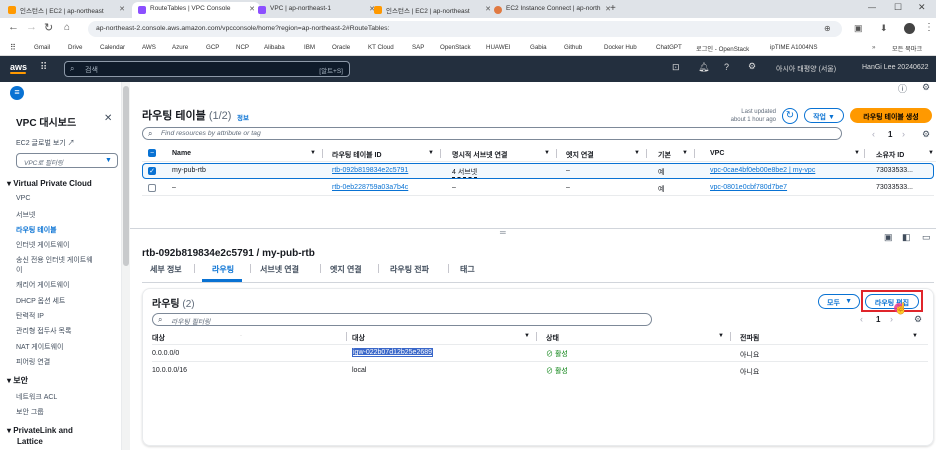 Image resolution: width=936 pixels, height=450 pixels. I want to click on row-subnet: 4 서브넷, so click(465, 172).